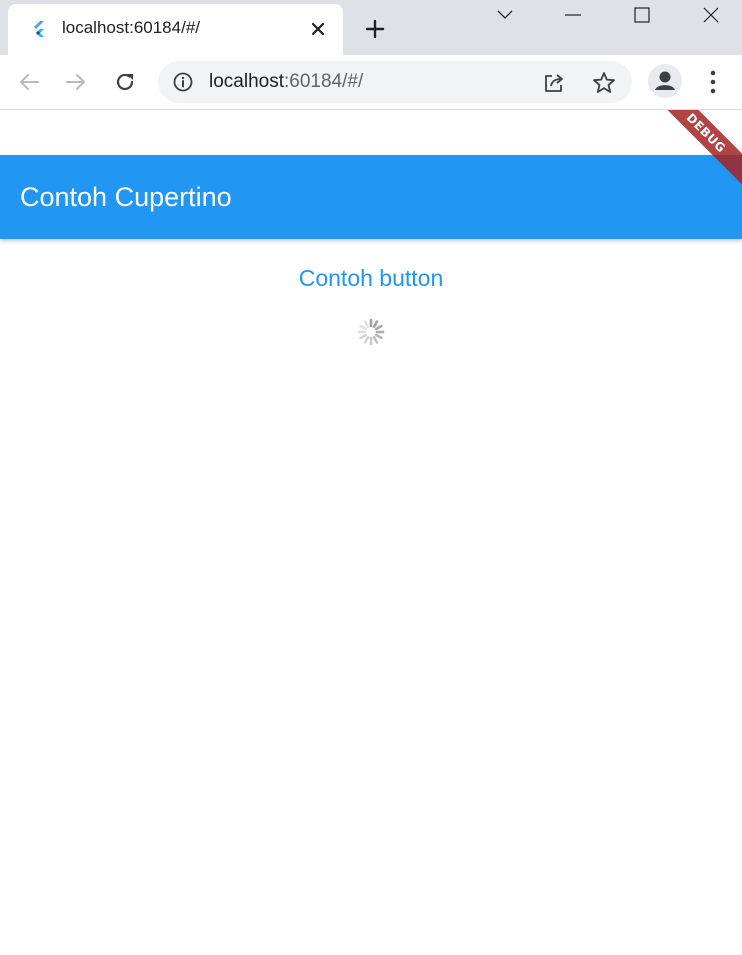 The image size is (742, 955). What do you see at coordinates (29, 82) in the screenshot?
I see `back-arrow-icon` at bounding box center [29, 82].